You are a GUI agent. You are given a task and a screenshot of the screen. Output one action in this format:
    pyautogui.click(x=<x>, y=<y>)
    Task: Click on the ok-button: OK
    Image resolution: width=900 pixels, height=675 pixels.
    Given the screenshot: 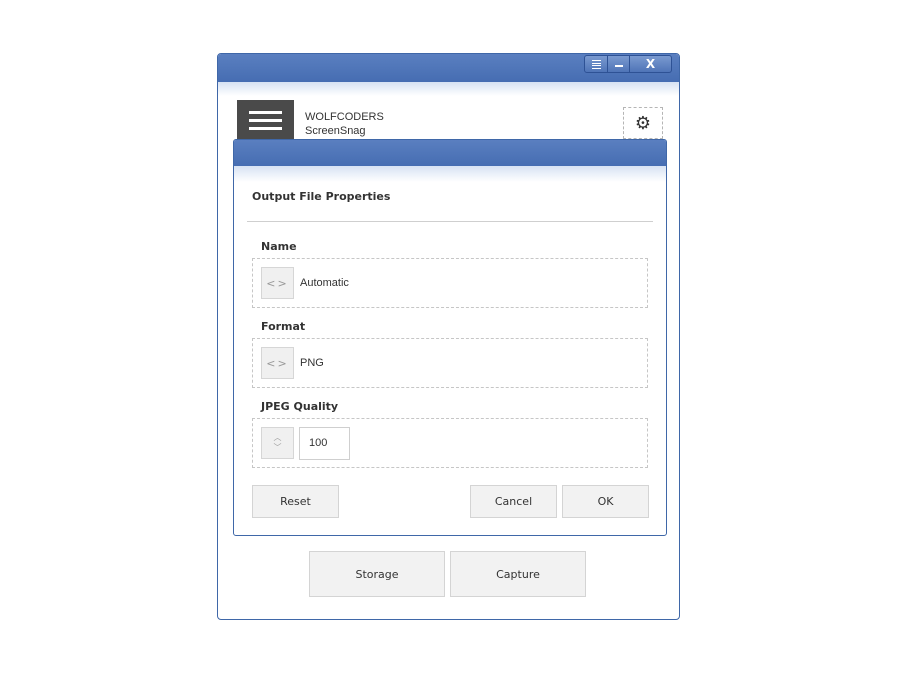 What is the action you would take?
    pyautogui.click(x=605, y=501)
    